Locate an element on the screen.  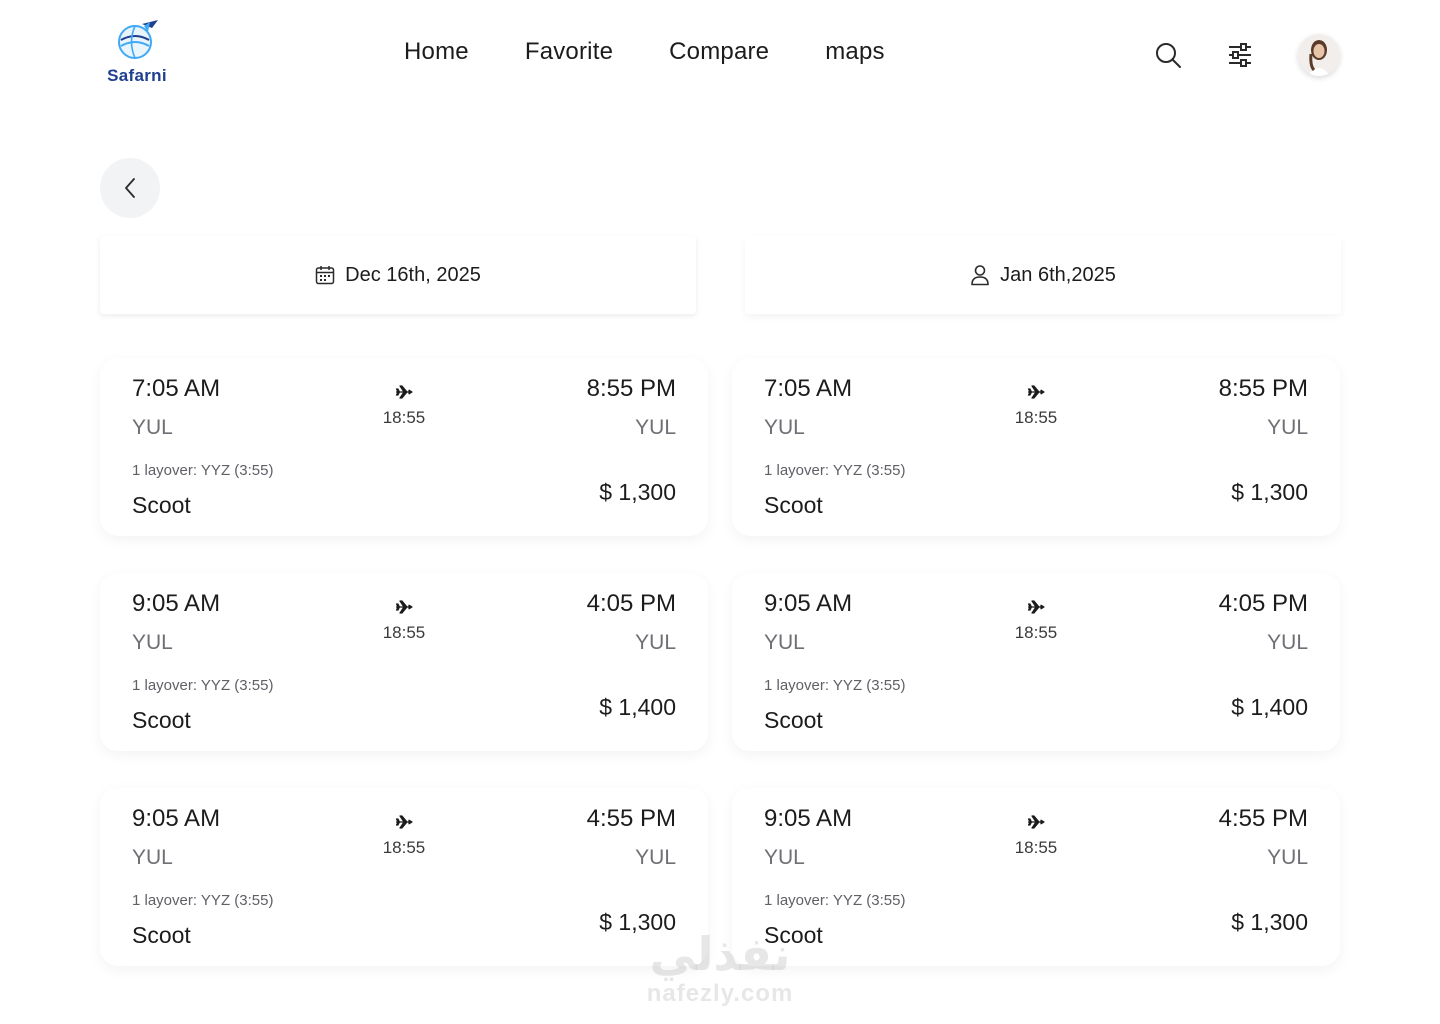
sliders-icon is located at coordinates (1240, 55).